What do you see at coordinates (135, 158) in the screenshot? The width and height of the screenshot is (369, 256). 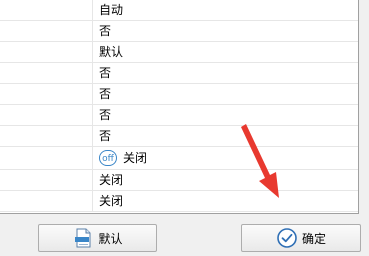 I see `property-value-text: 关闭` at bounding box center [135, 158].